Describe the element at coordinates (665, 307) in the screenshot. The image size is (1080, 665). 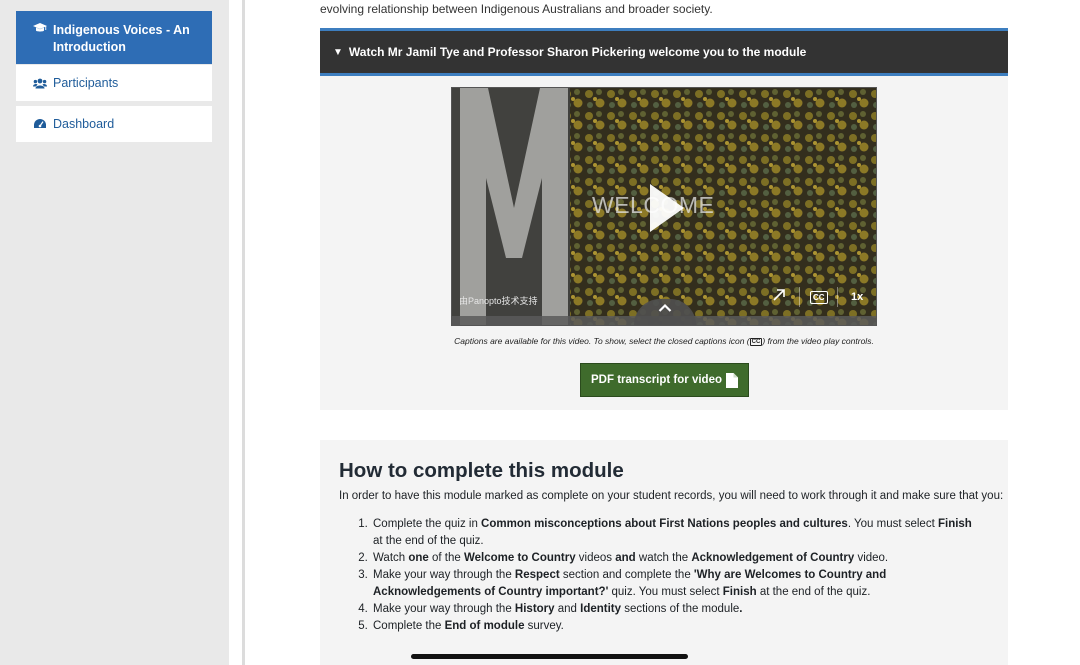
I see `chevron-up-icon` at that location.